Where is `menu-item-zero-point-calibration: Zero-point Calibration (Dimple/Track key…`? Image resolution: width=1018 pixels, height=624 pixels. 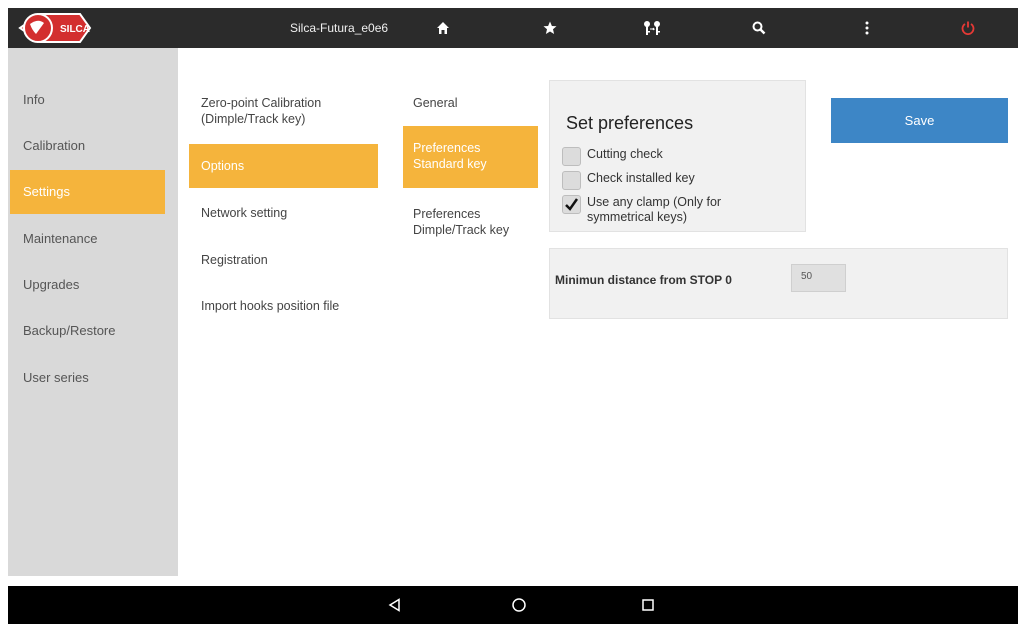
menu-item-zero-point-calibration: Zero-point Calibration (Dimple/Track key… is located at coordinates (286, 111).